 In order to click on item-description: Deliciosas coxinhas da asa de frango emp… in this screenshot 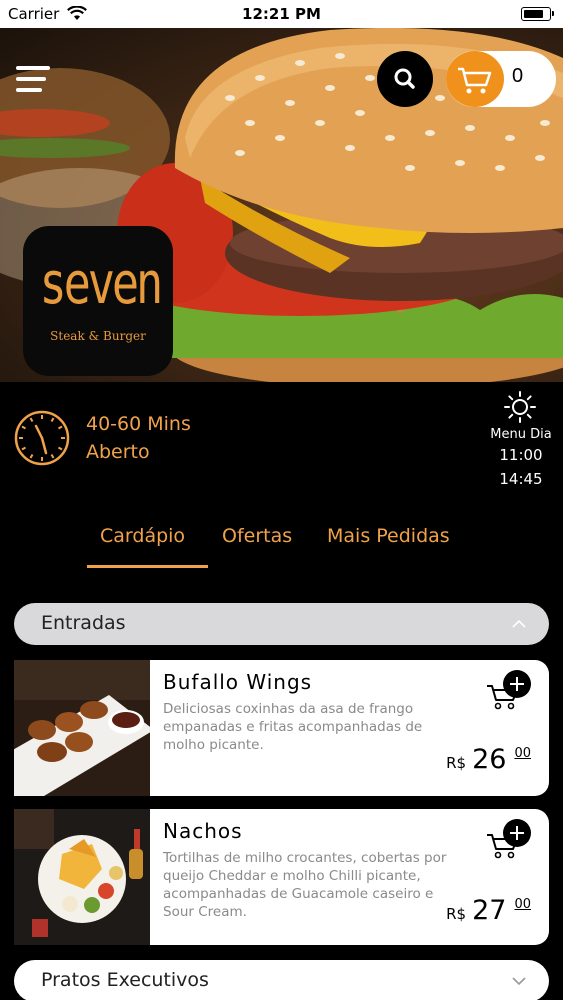, I will do `click(293, 727)`.